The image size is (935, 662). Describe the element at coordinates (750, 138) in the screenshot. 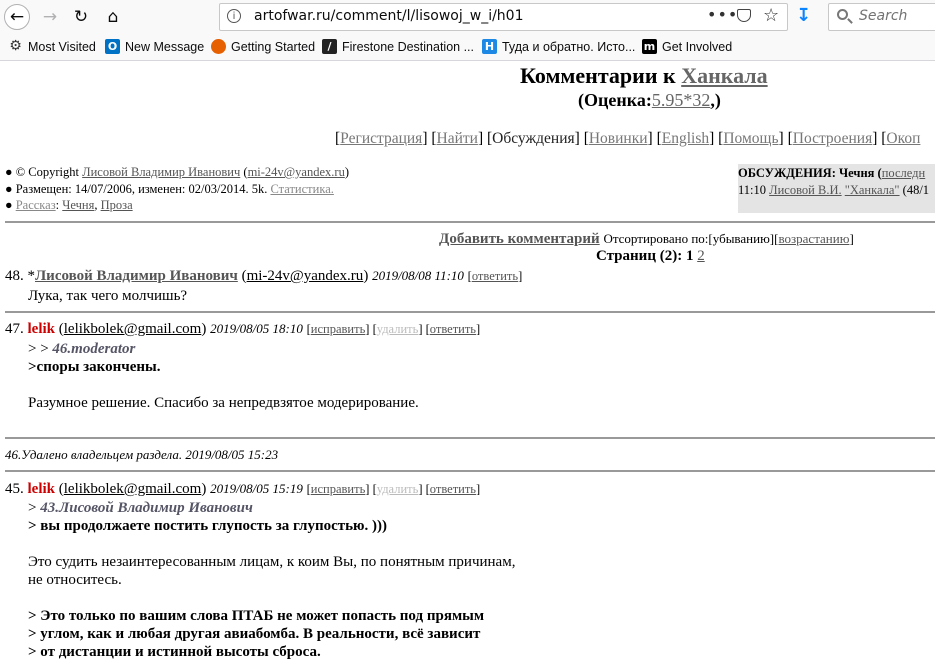

I see `menu-help: Помощь` at that location.